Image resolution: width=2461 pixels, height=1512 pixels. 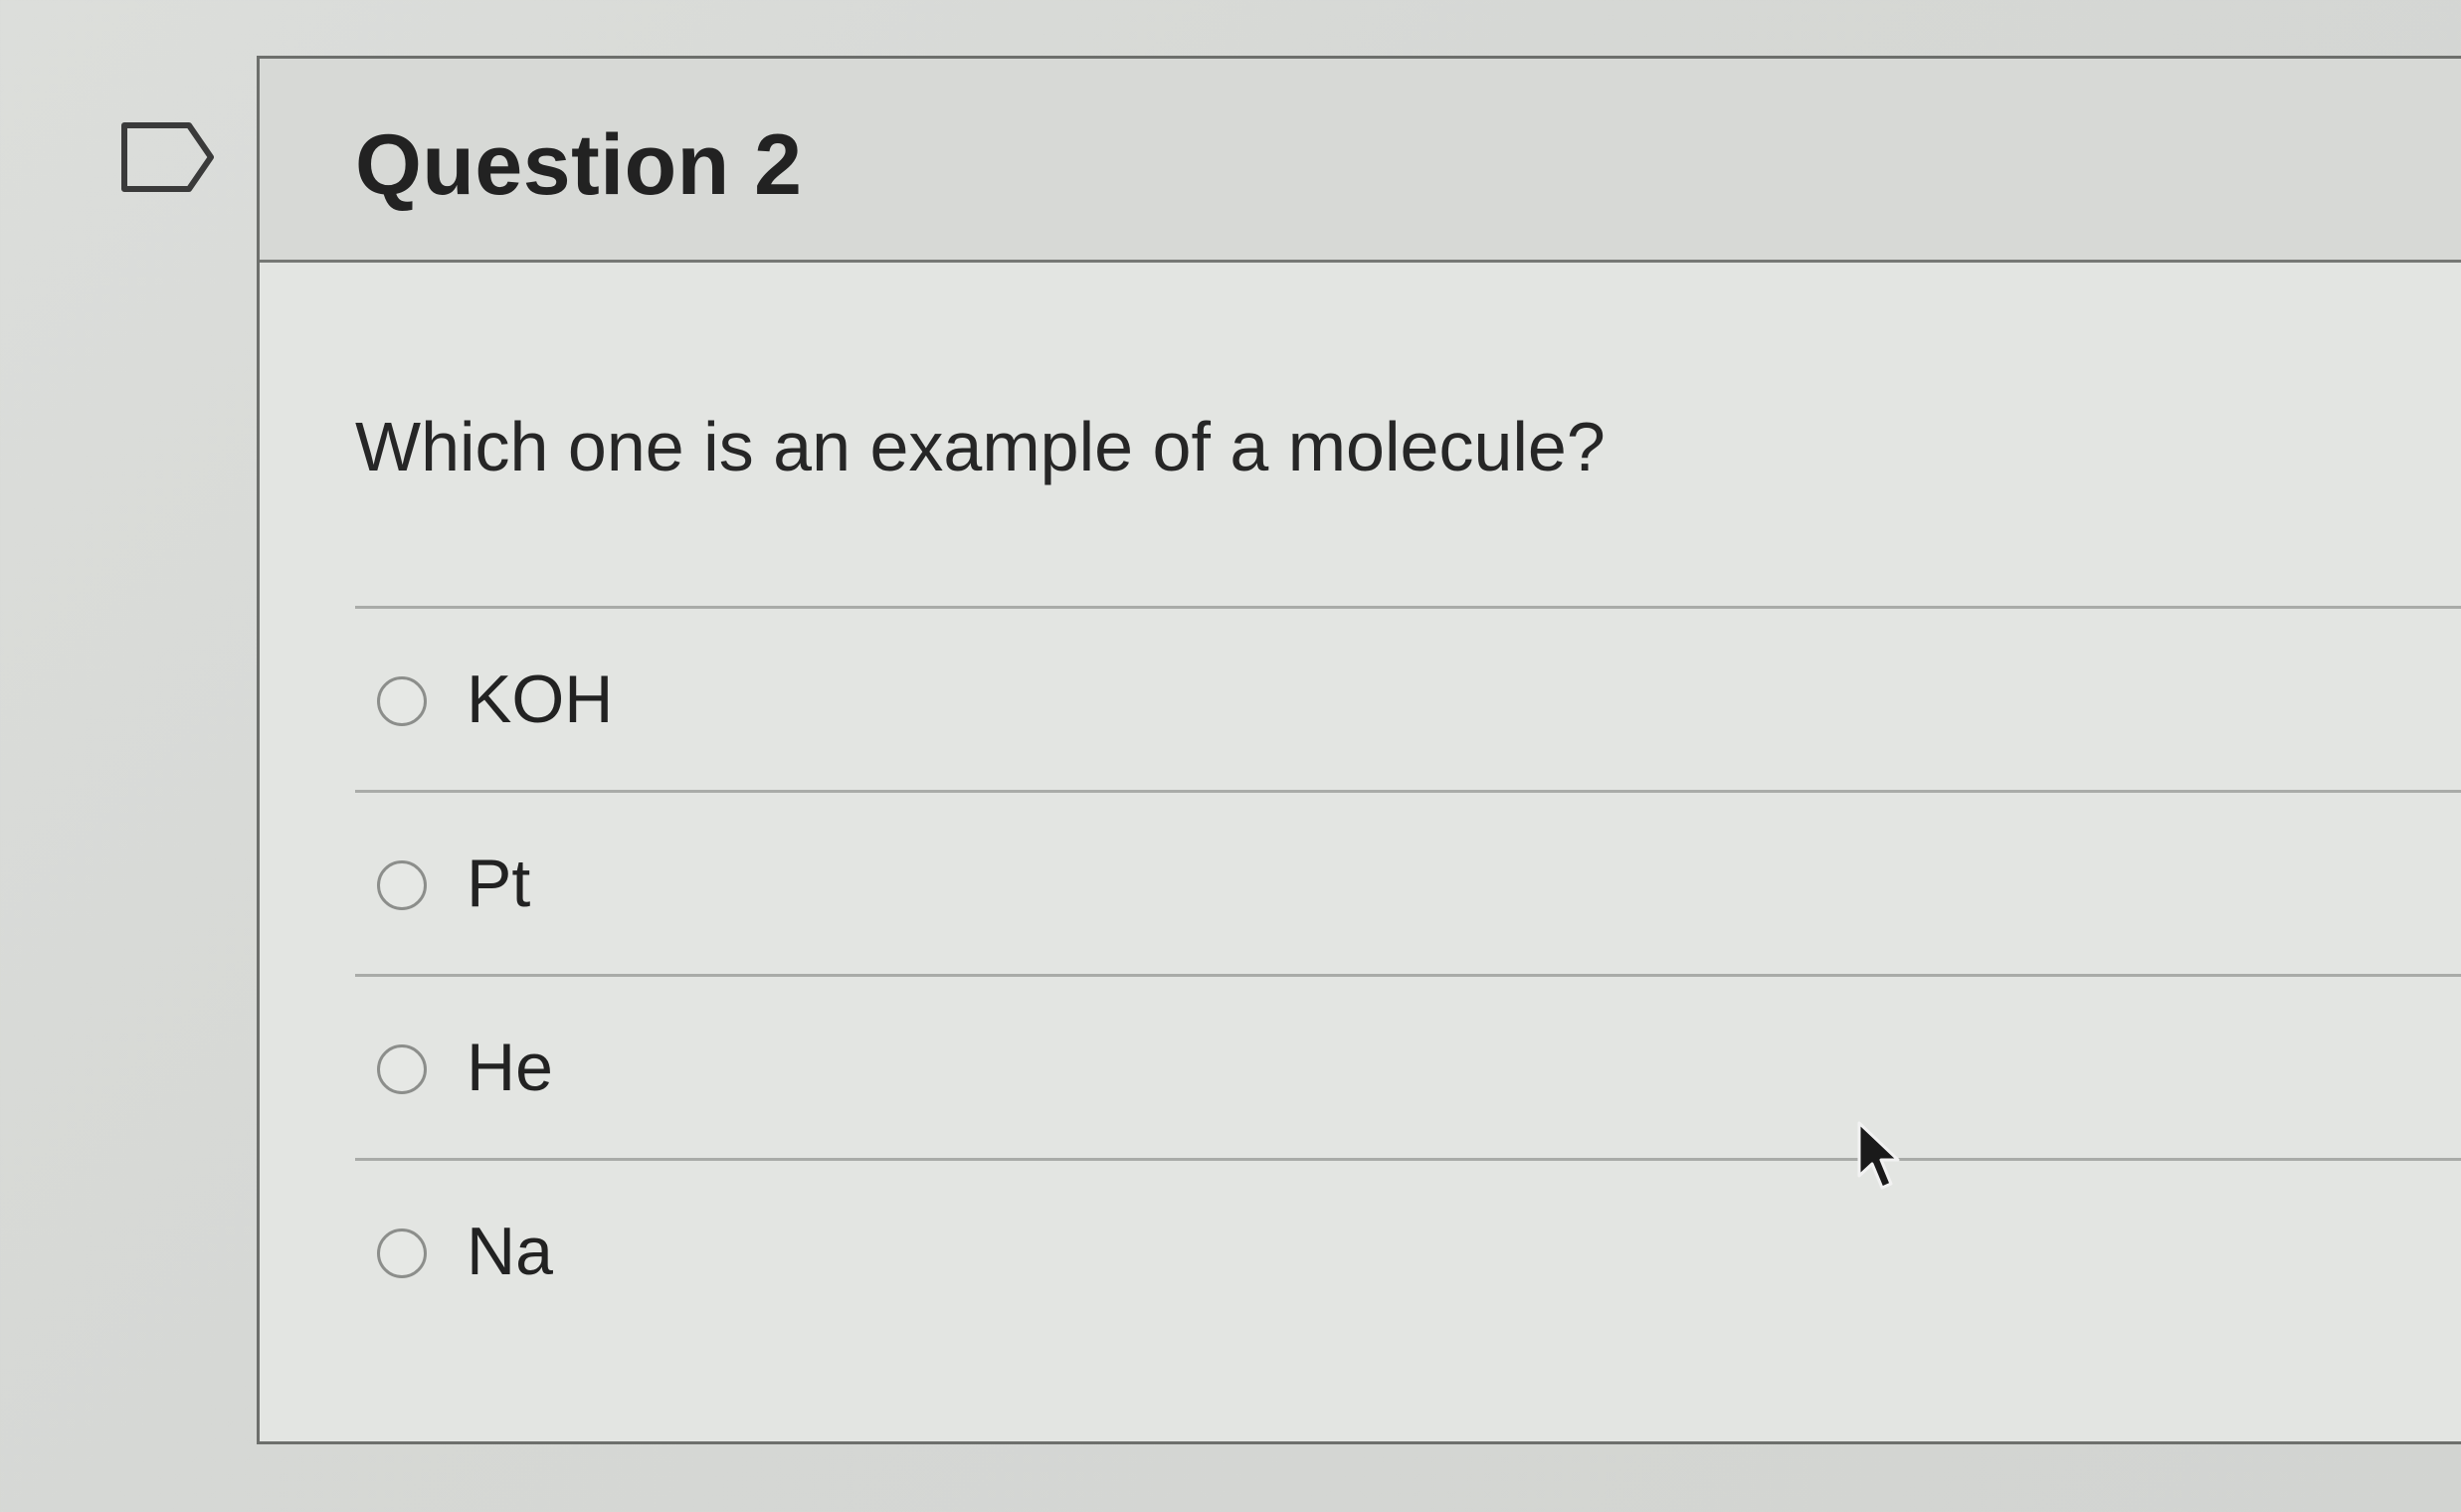 What do you see at coordinates (579, 165) in the screenshot?
I see `question-title: Question 2` at bounding box center [579, 165].